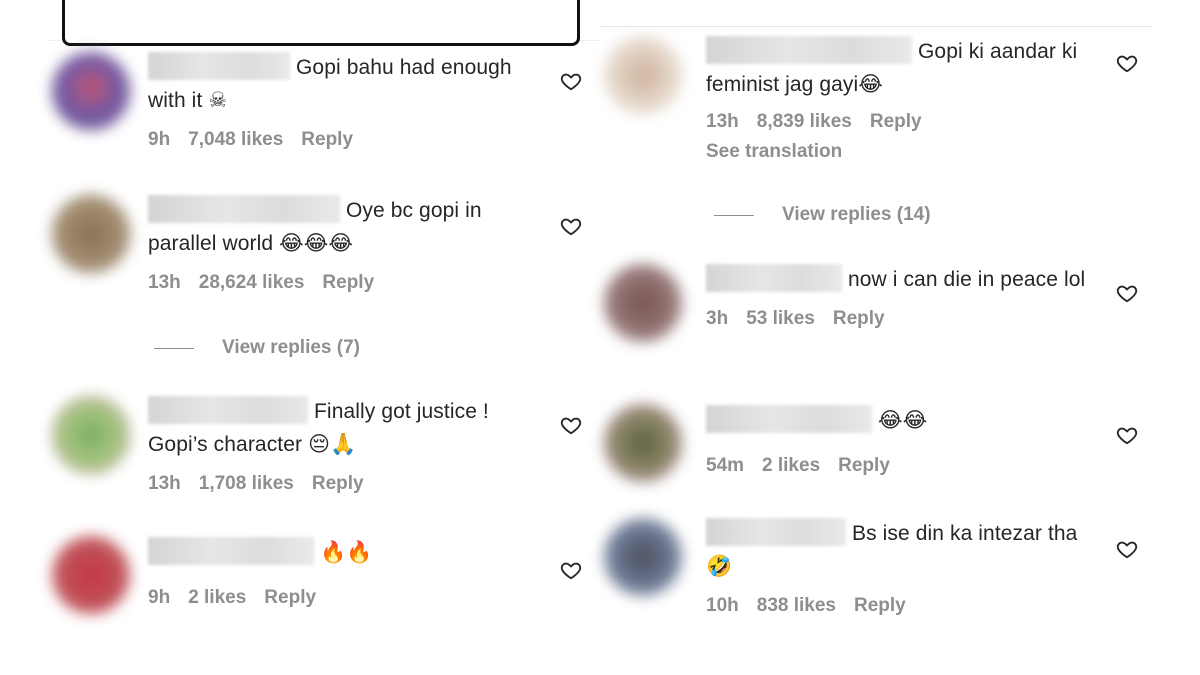  I want to click on view-replies-label: View replies (7), so click(291, 348).